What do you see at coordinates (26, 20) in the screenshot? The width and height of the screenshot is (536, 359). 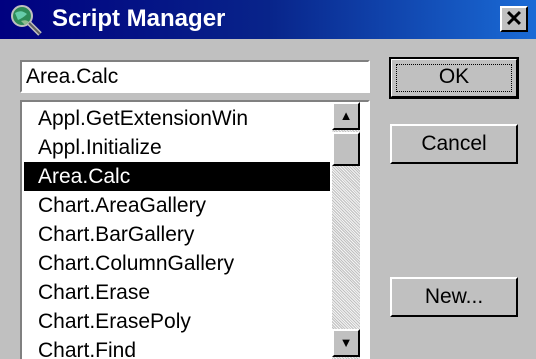 I see `globe-magnifier-icon` at bounding box center [26, 20].